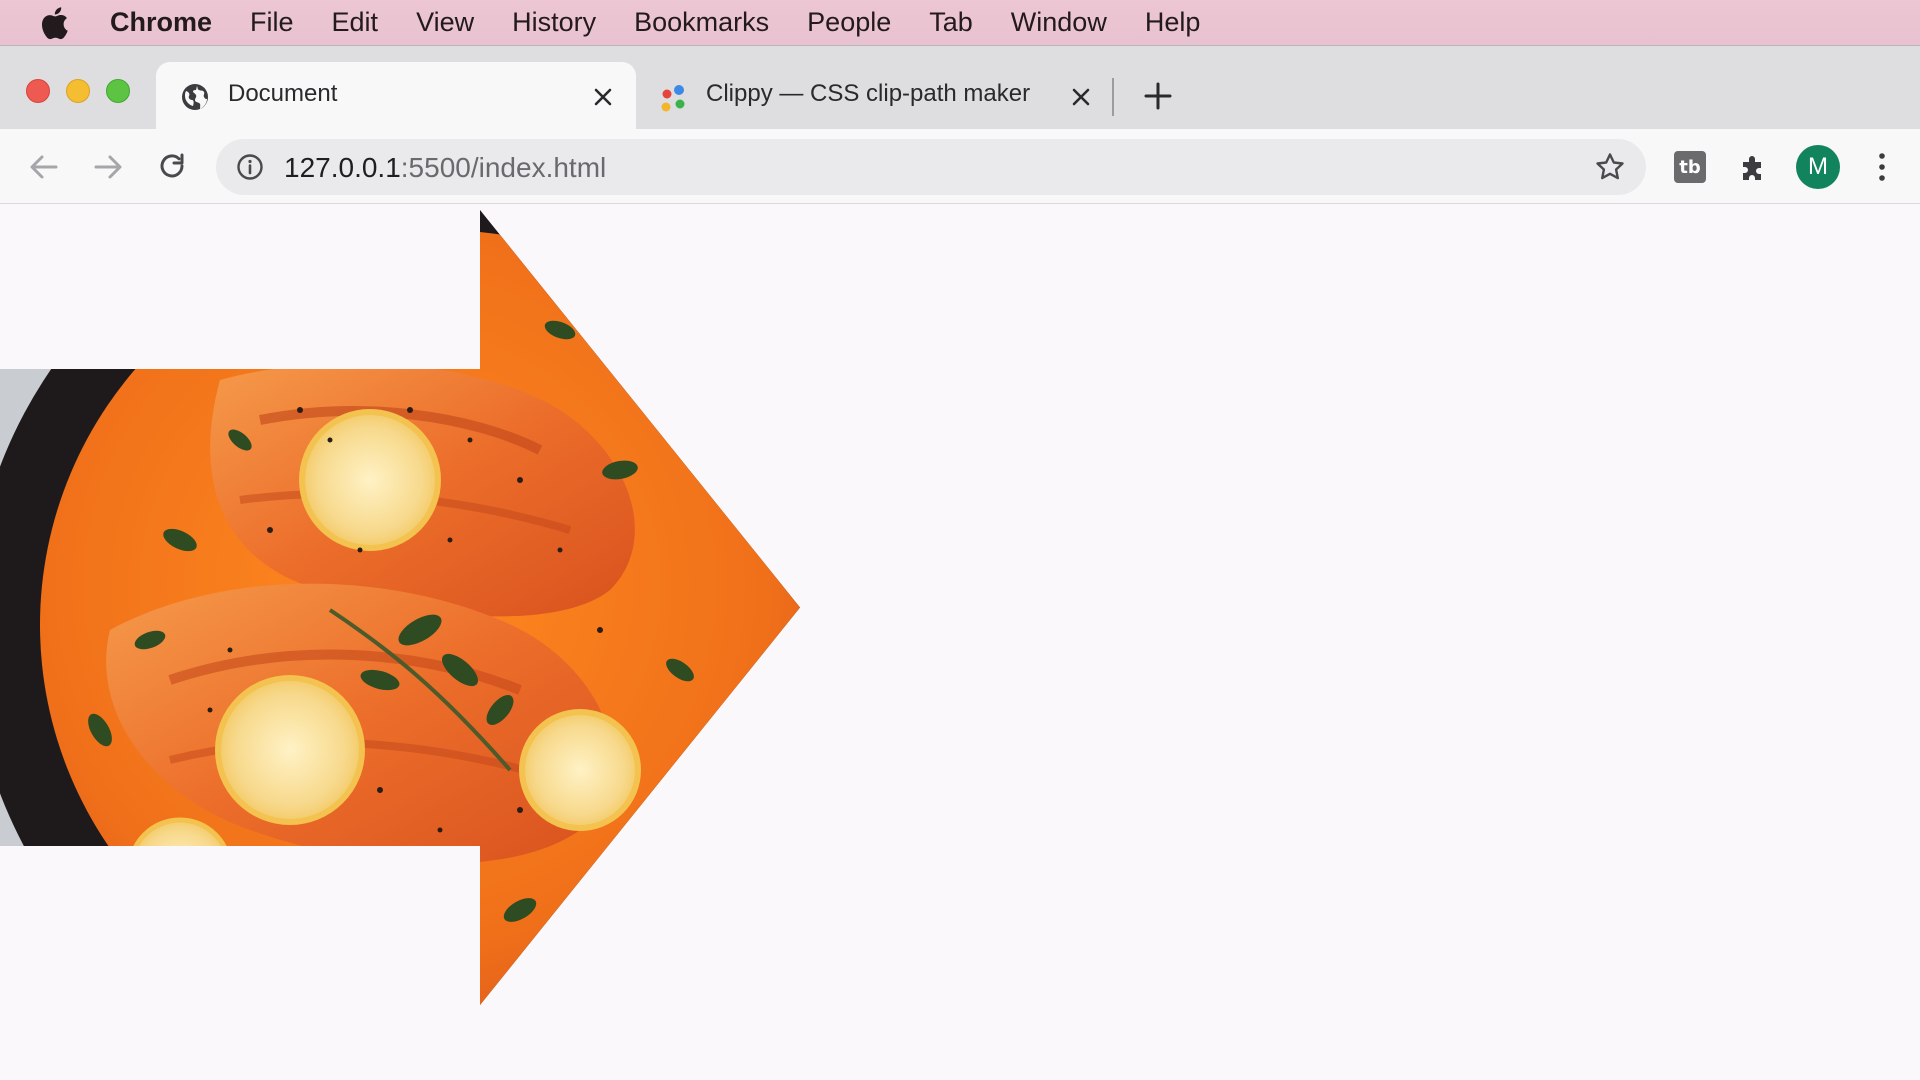 The height and width of the screenshot is (1080, 1920). I want to click on tab-strip: Document Clippy — CSS clip-path maker, so click(960, 87).